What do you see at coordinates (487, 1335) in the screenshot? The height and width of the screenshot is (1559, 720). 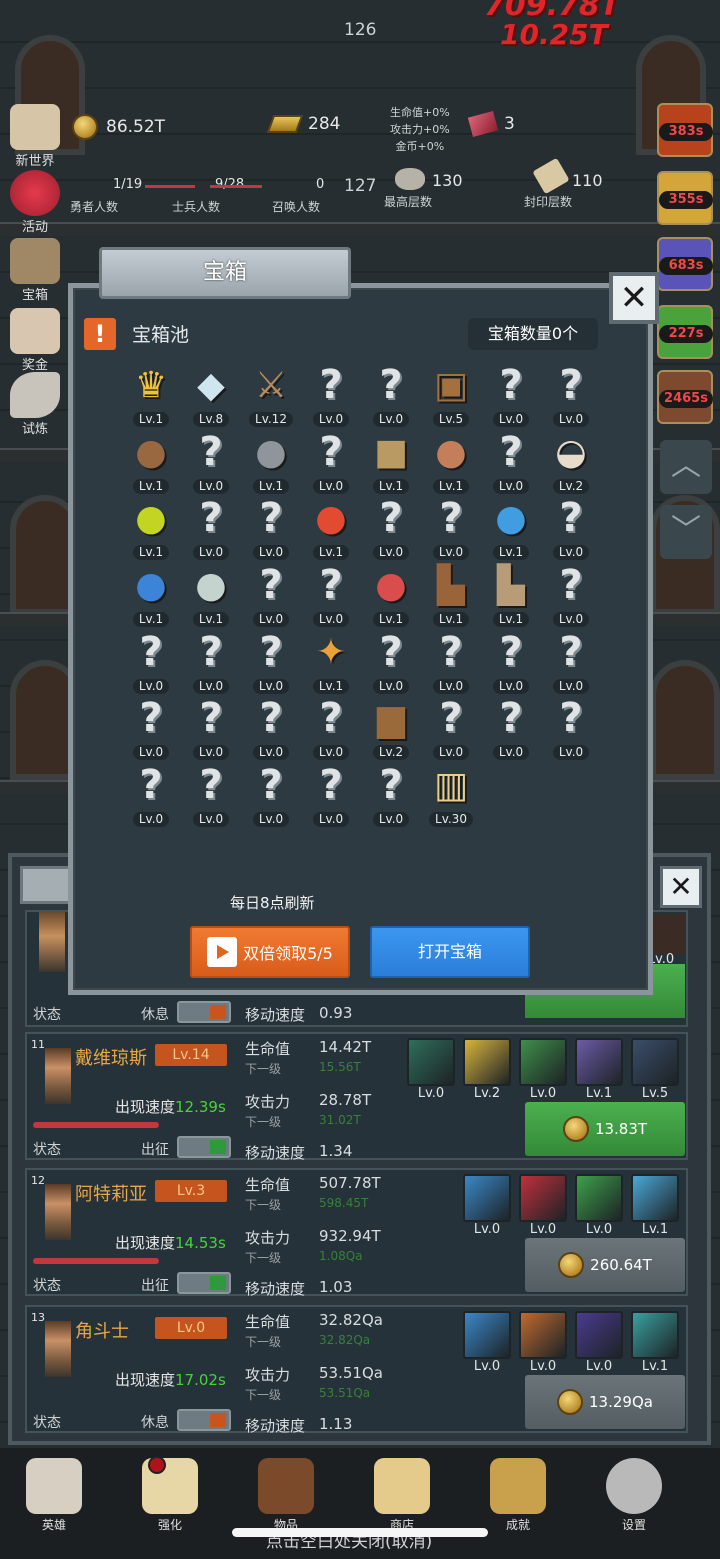 I see `blue-shield-icon` at bounding box center [487, 1335].